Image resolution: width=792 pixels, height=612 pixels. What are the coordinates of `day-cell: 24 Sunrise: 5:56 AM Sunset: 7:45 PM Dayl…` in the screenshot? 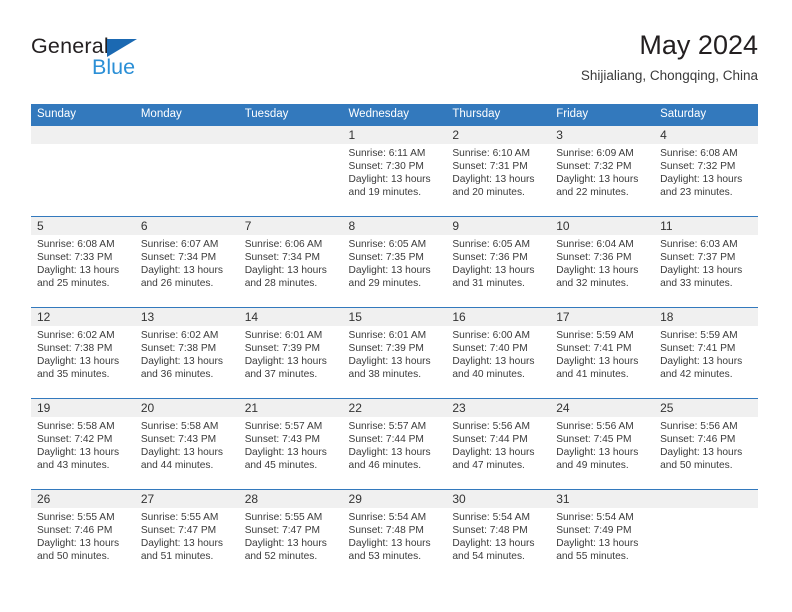 It's located at (602, 444).